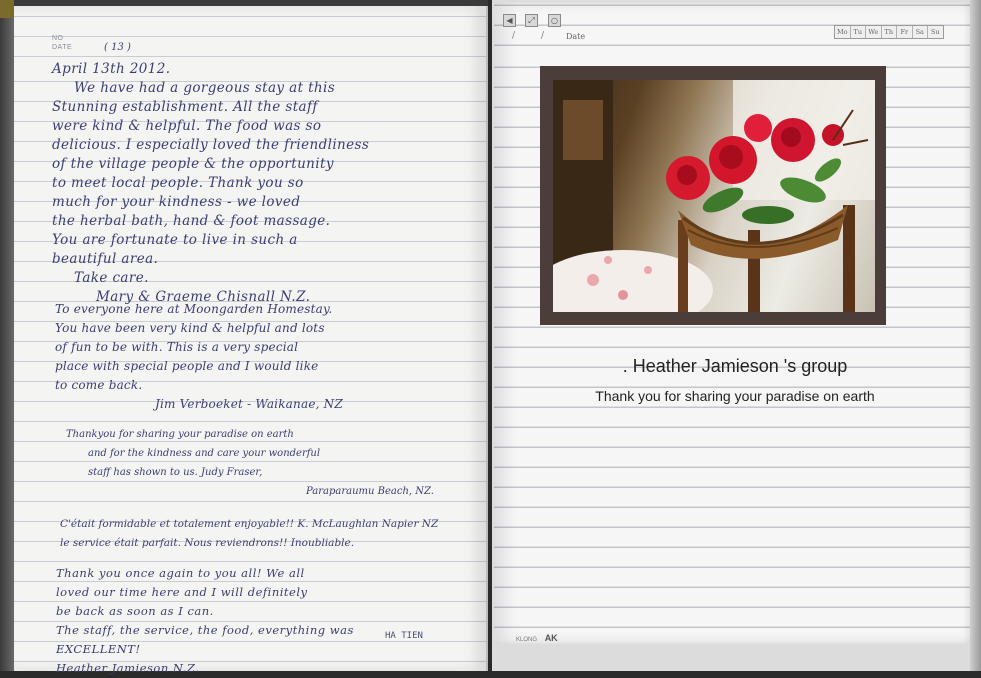  Describe the element at coordinates (509, 20) in the screenshot. I see `back-icon: ◀` at that location.